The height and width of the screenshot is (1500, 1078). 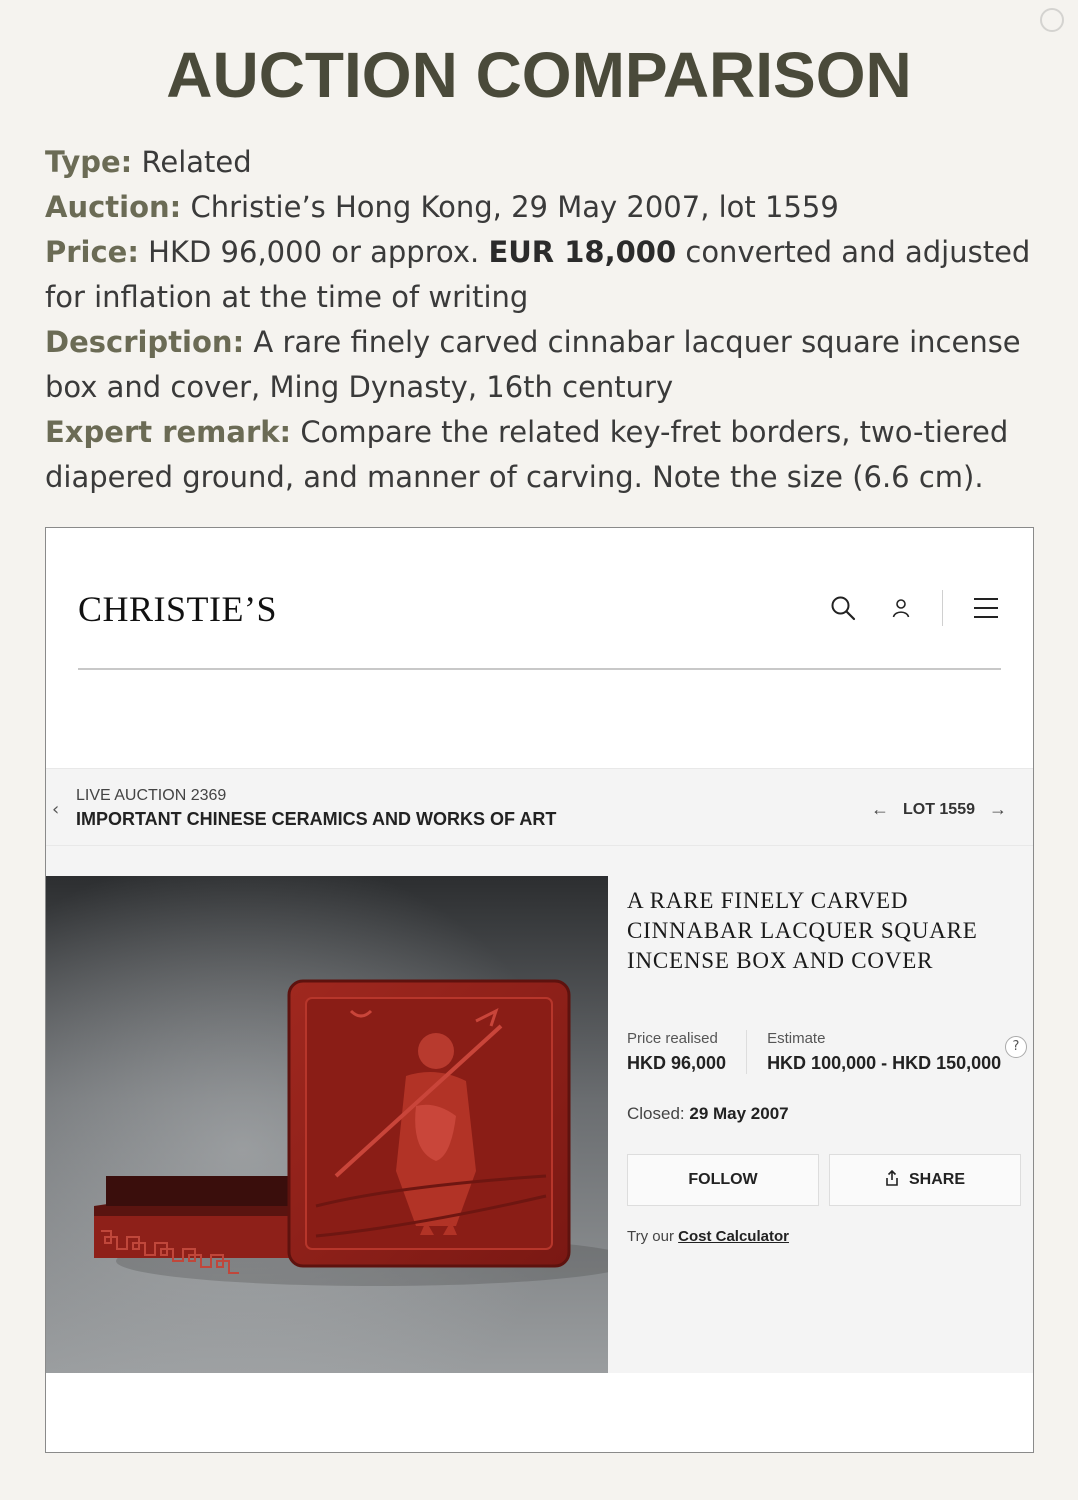 What do you see at coordinates (113, 207) in the screenshot?
I see `auction-label: Auction:` at bounding box center [113, 207].